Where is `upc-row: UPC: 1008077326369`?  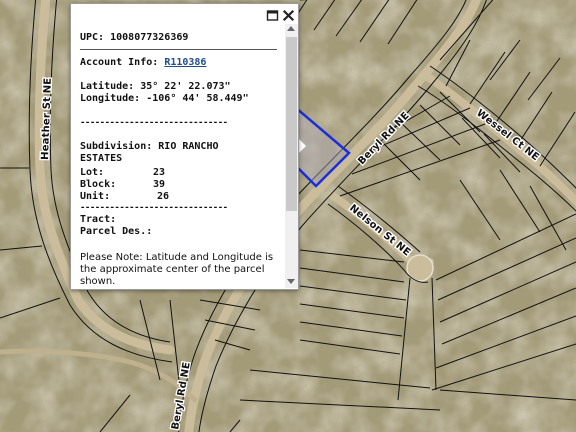
upc-row: UPC: 1008077326369 is located at coordinates (134, 38).